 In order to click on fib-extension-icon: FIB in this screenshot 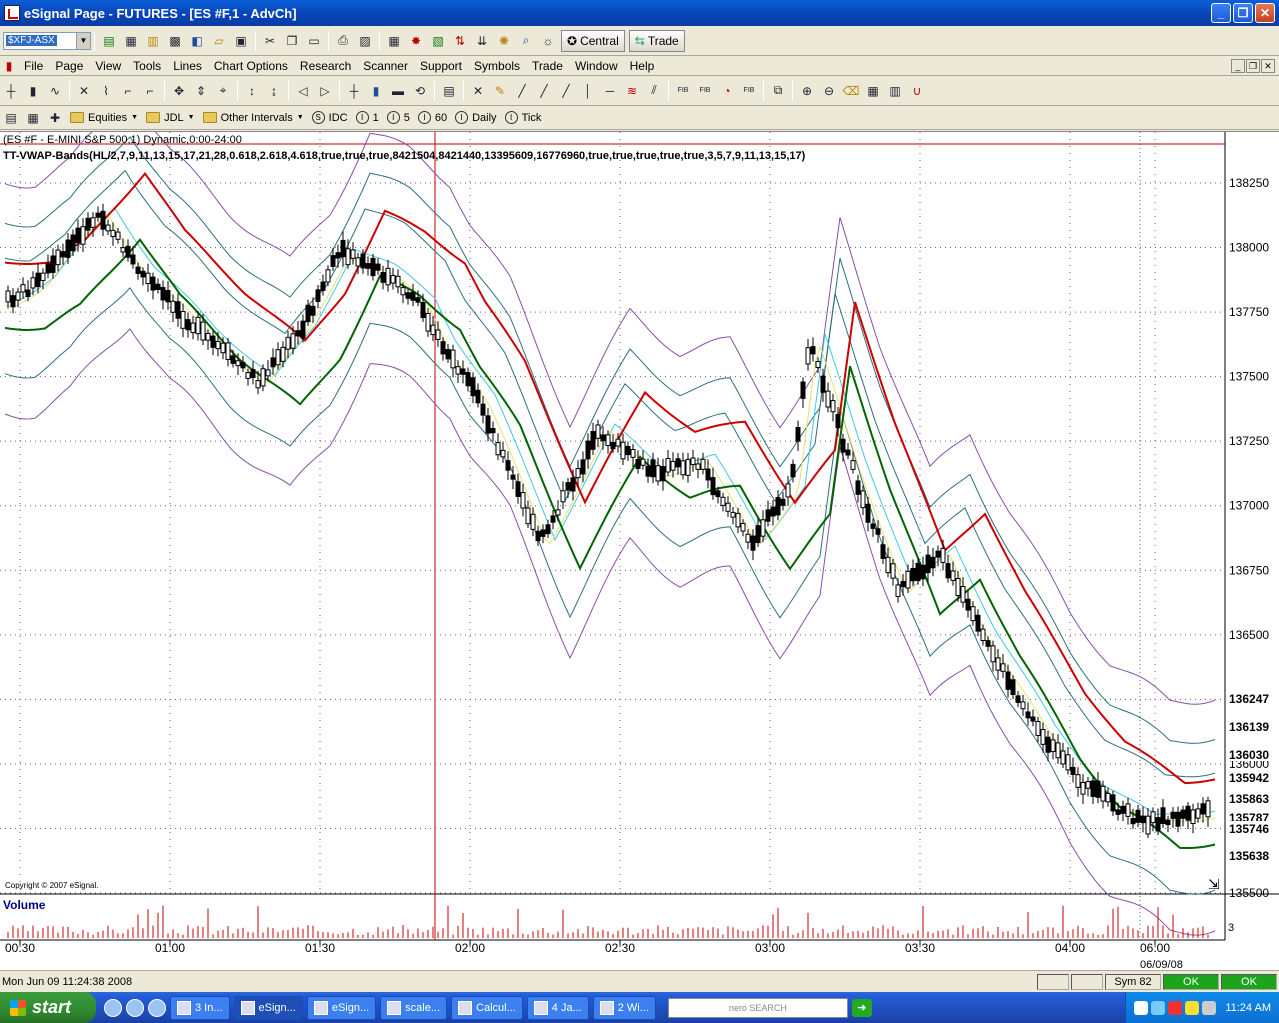, I will do `click(705, 91)`.